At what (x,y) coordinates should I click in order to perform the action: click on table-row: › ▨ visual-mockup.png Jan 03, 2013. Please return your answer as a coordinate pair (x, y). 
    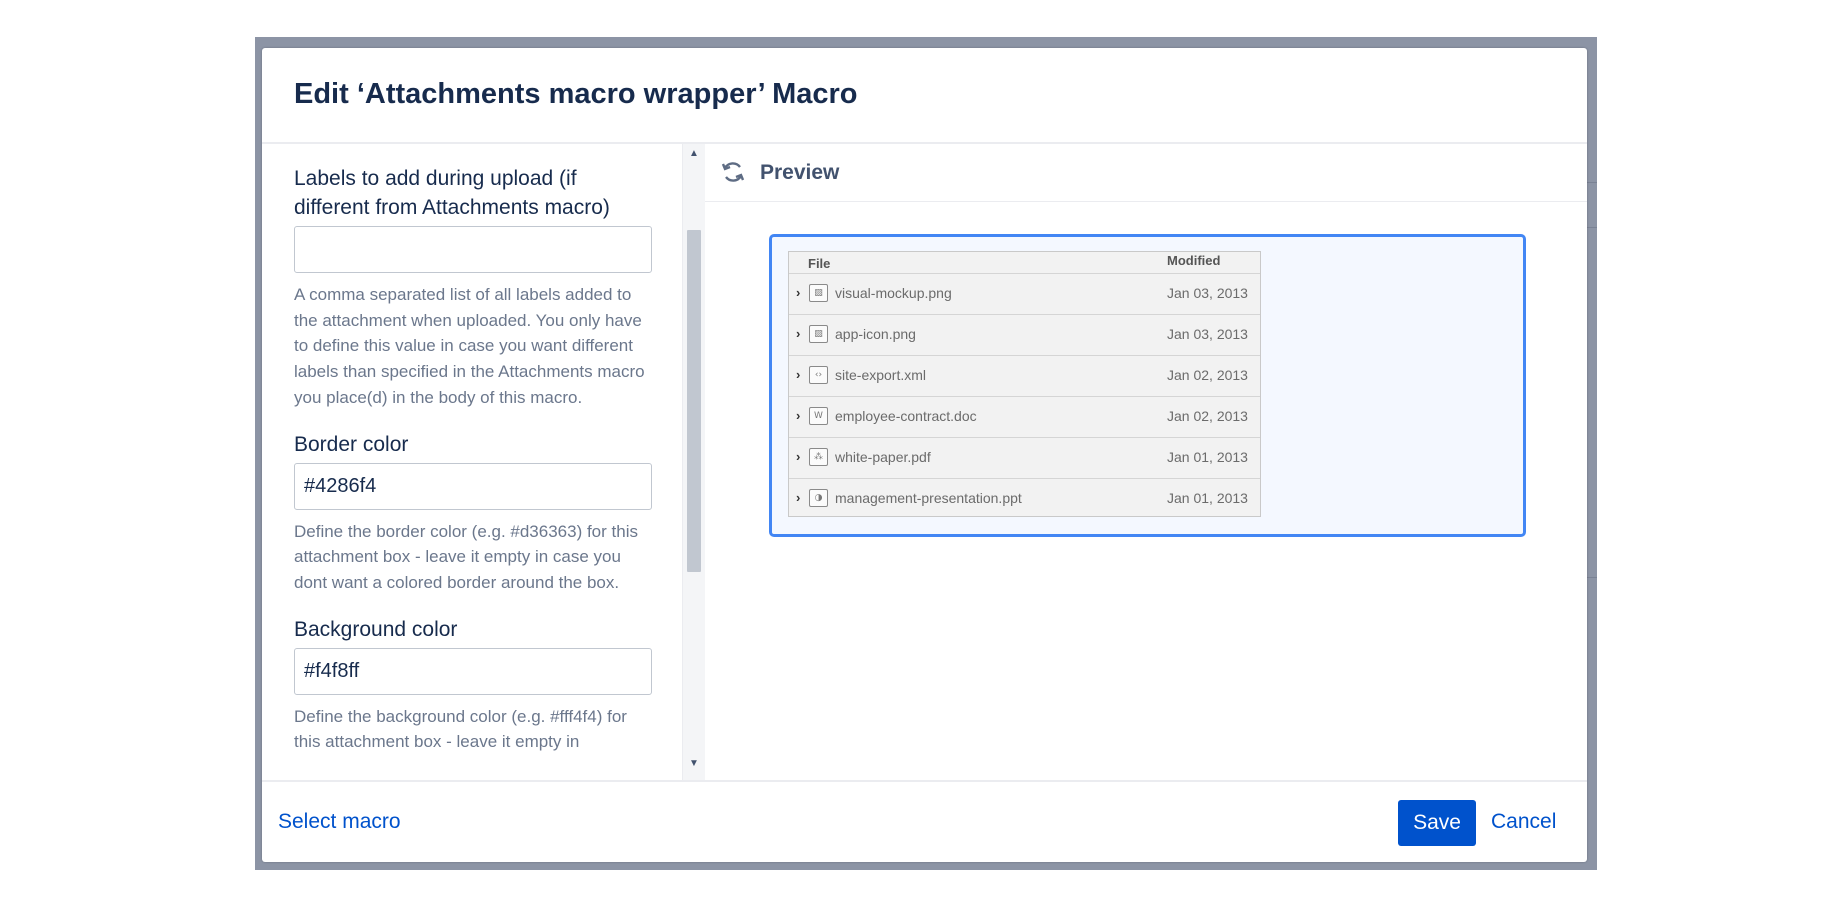
    Looking at the image, I should click on (1024, 294).